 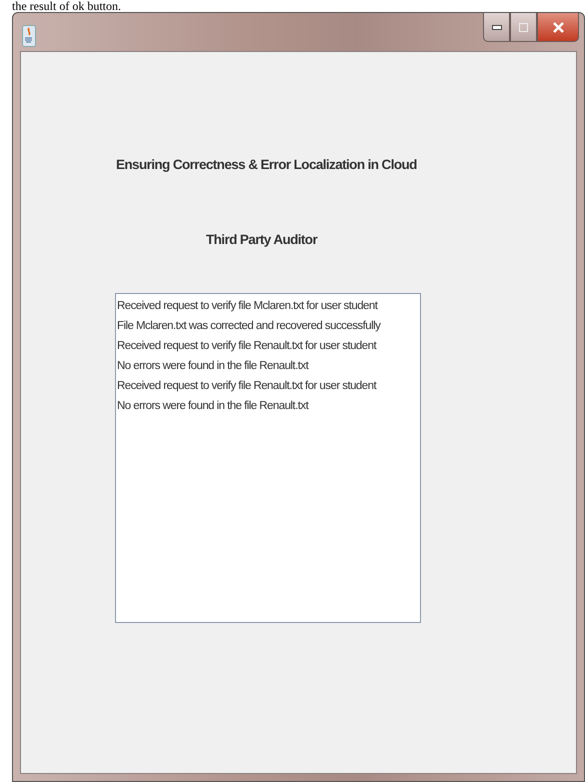 I want to click on minimize-icon, so click(x=497, y=27).